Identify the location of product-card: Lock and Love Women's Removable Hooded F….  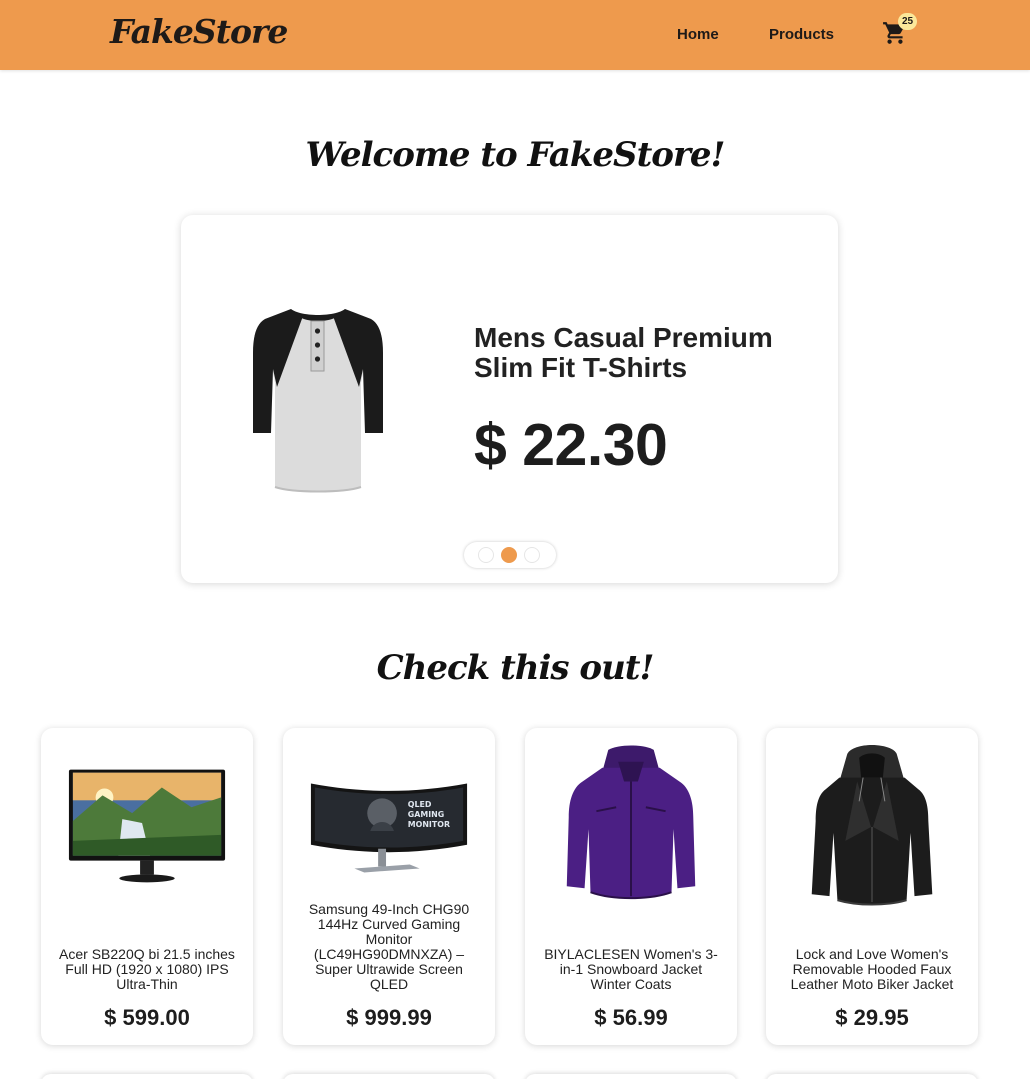
(872, 886).